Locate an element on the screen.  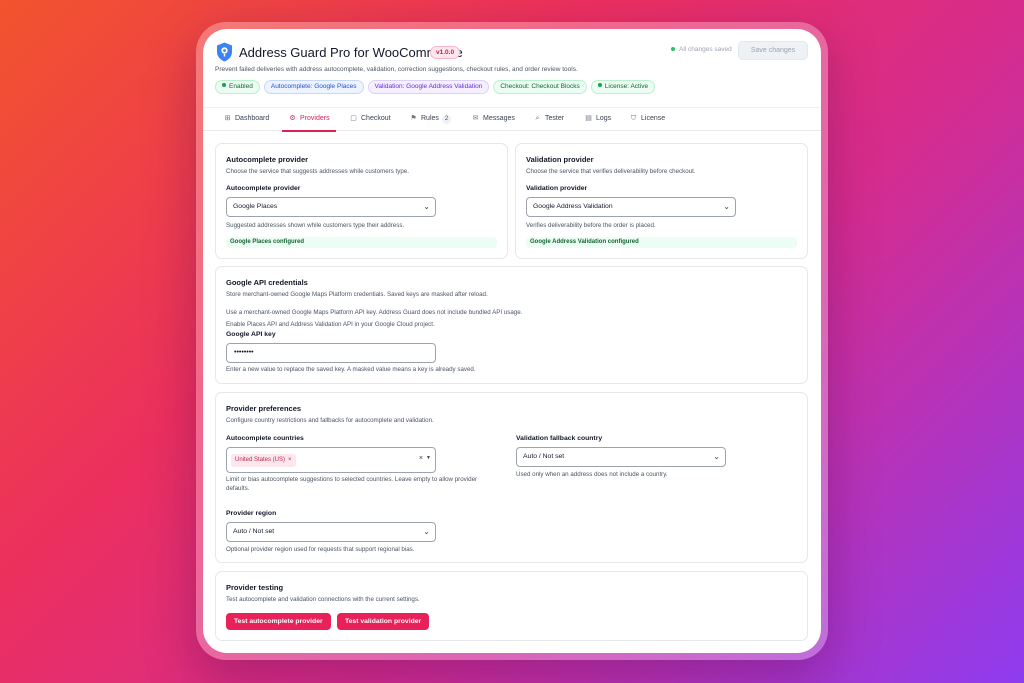
card-title: Provider testing is located at coordinates (255, 587).